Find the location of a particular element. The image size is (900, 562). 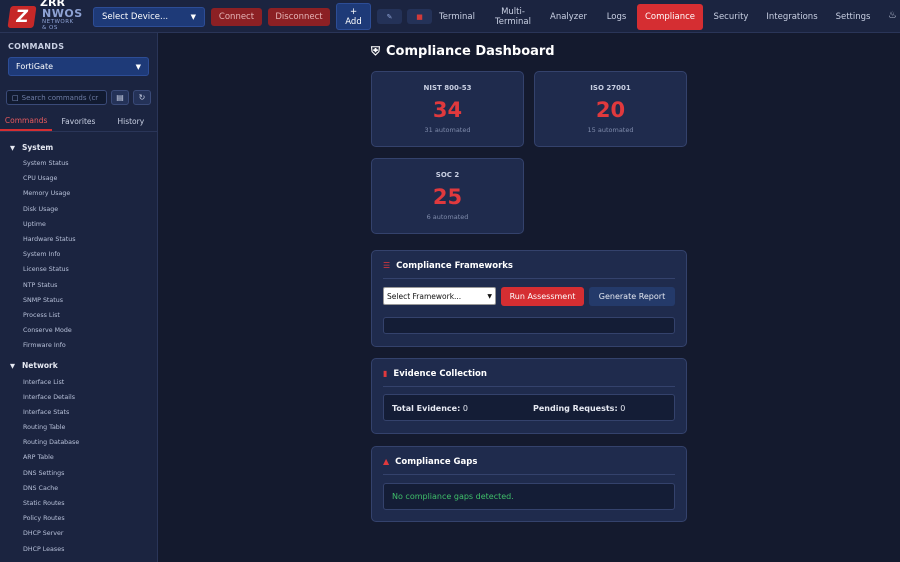

nav-tab-multi-terminal-line1: Multi- is located at coordinates (513, 11).